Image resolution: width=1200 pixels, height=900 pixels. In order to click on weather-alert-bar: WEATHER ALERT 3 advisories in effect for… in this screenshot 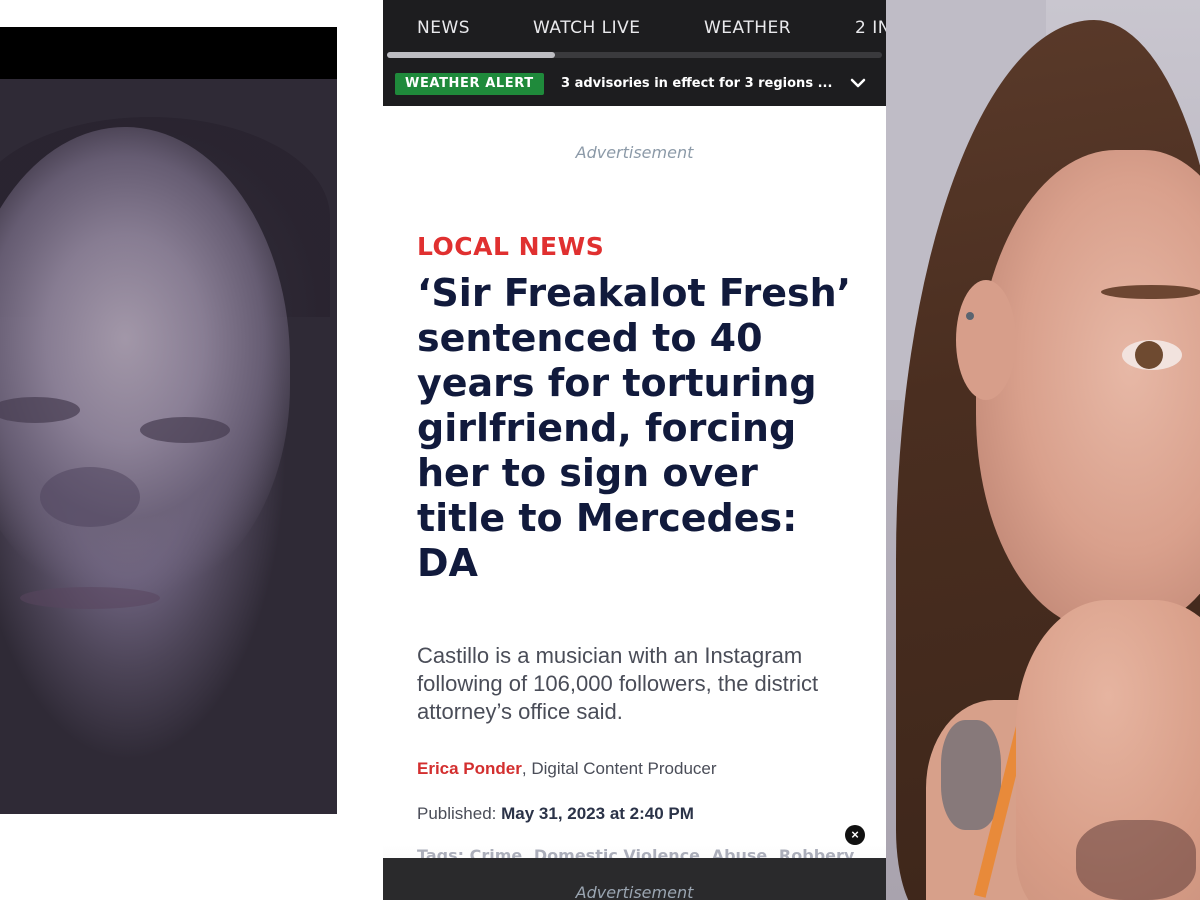, I will do `click(634, 84)`.